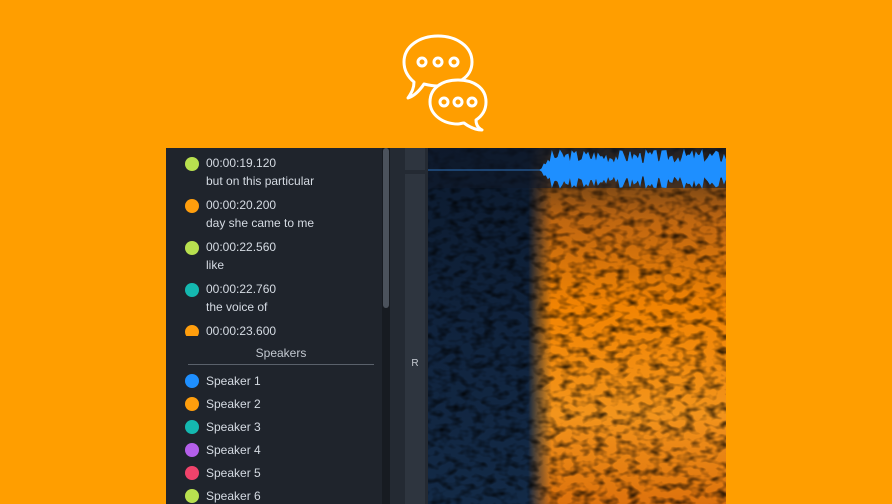 This screenshot has height=504, width=892. I want to click on divider, so click(281, 364).